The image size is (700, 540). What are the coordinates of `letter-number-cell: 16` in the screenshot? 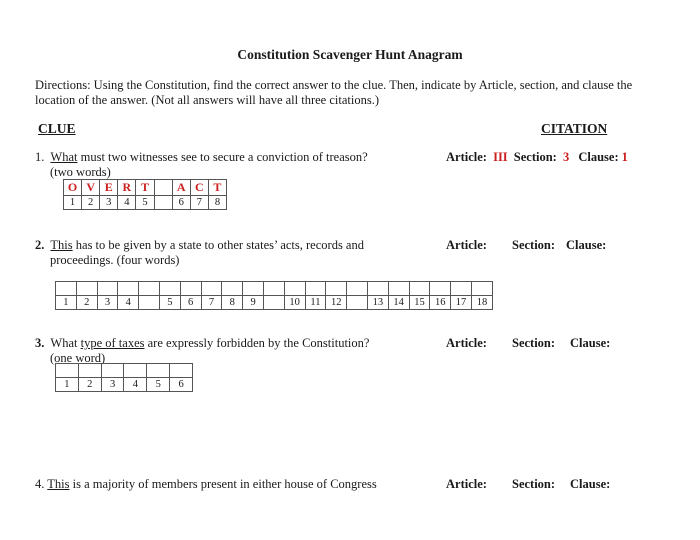 It's located at (440, 302).